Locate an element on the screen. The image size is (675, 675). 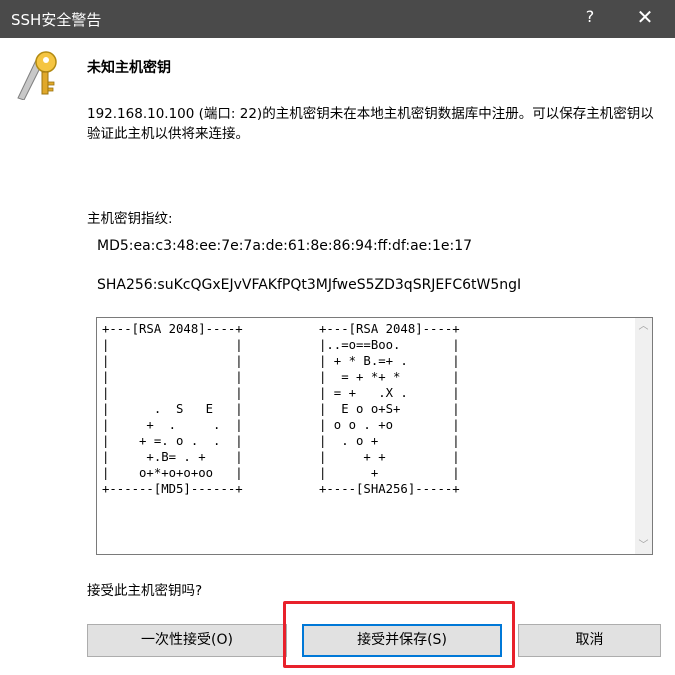
window-title: SSH安全警告 is located at coordinates (56, 20).